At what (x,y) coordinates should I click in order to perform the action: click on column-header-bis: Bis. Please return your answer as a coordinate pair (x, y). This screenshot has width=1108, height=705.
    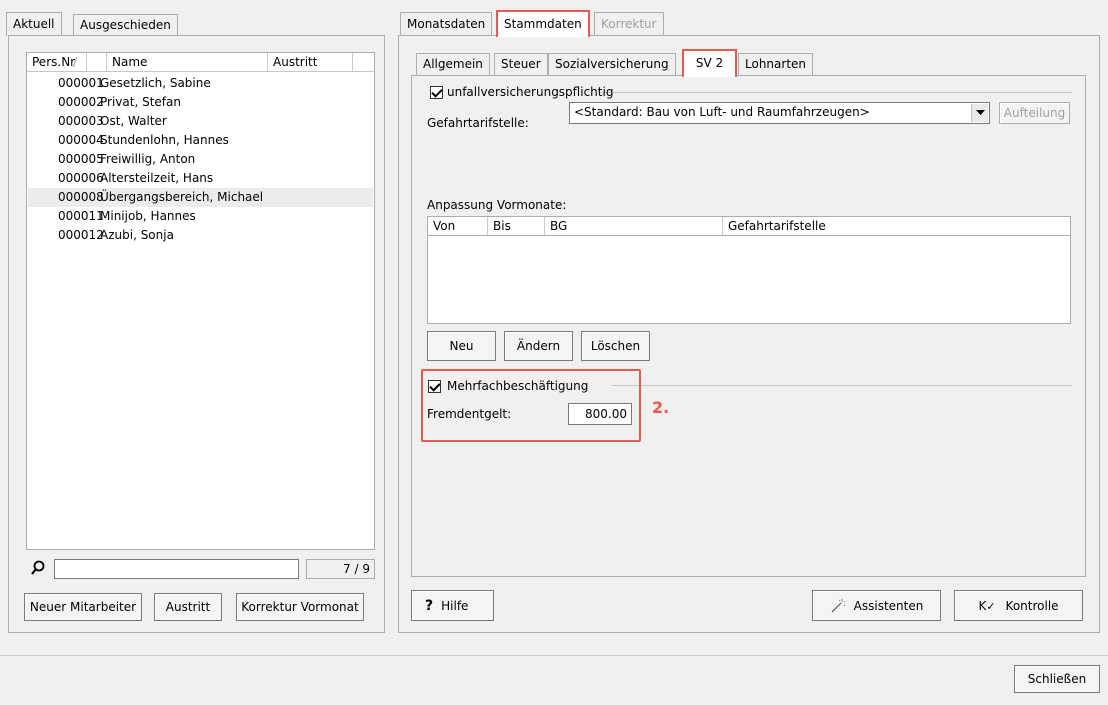
    Looking at the image, I should click on (516, 226).